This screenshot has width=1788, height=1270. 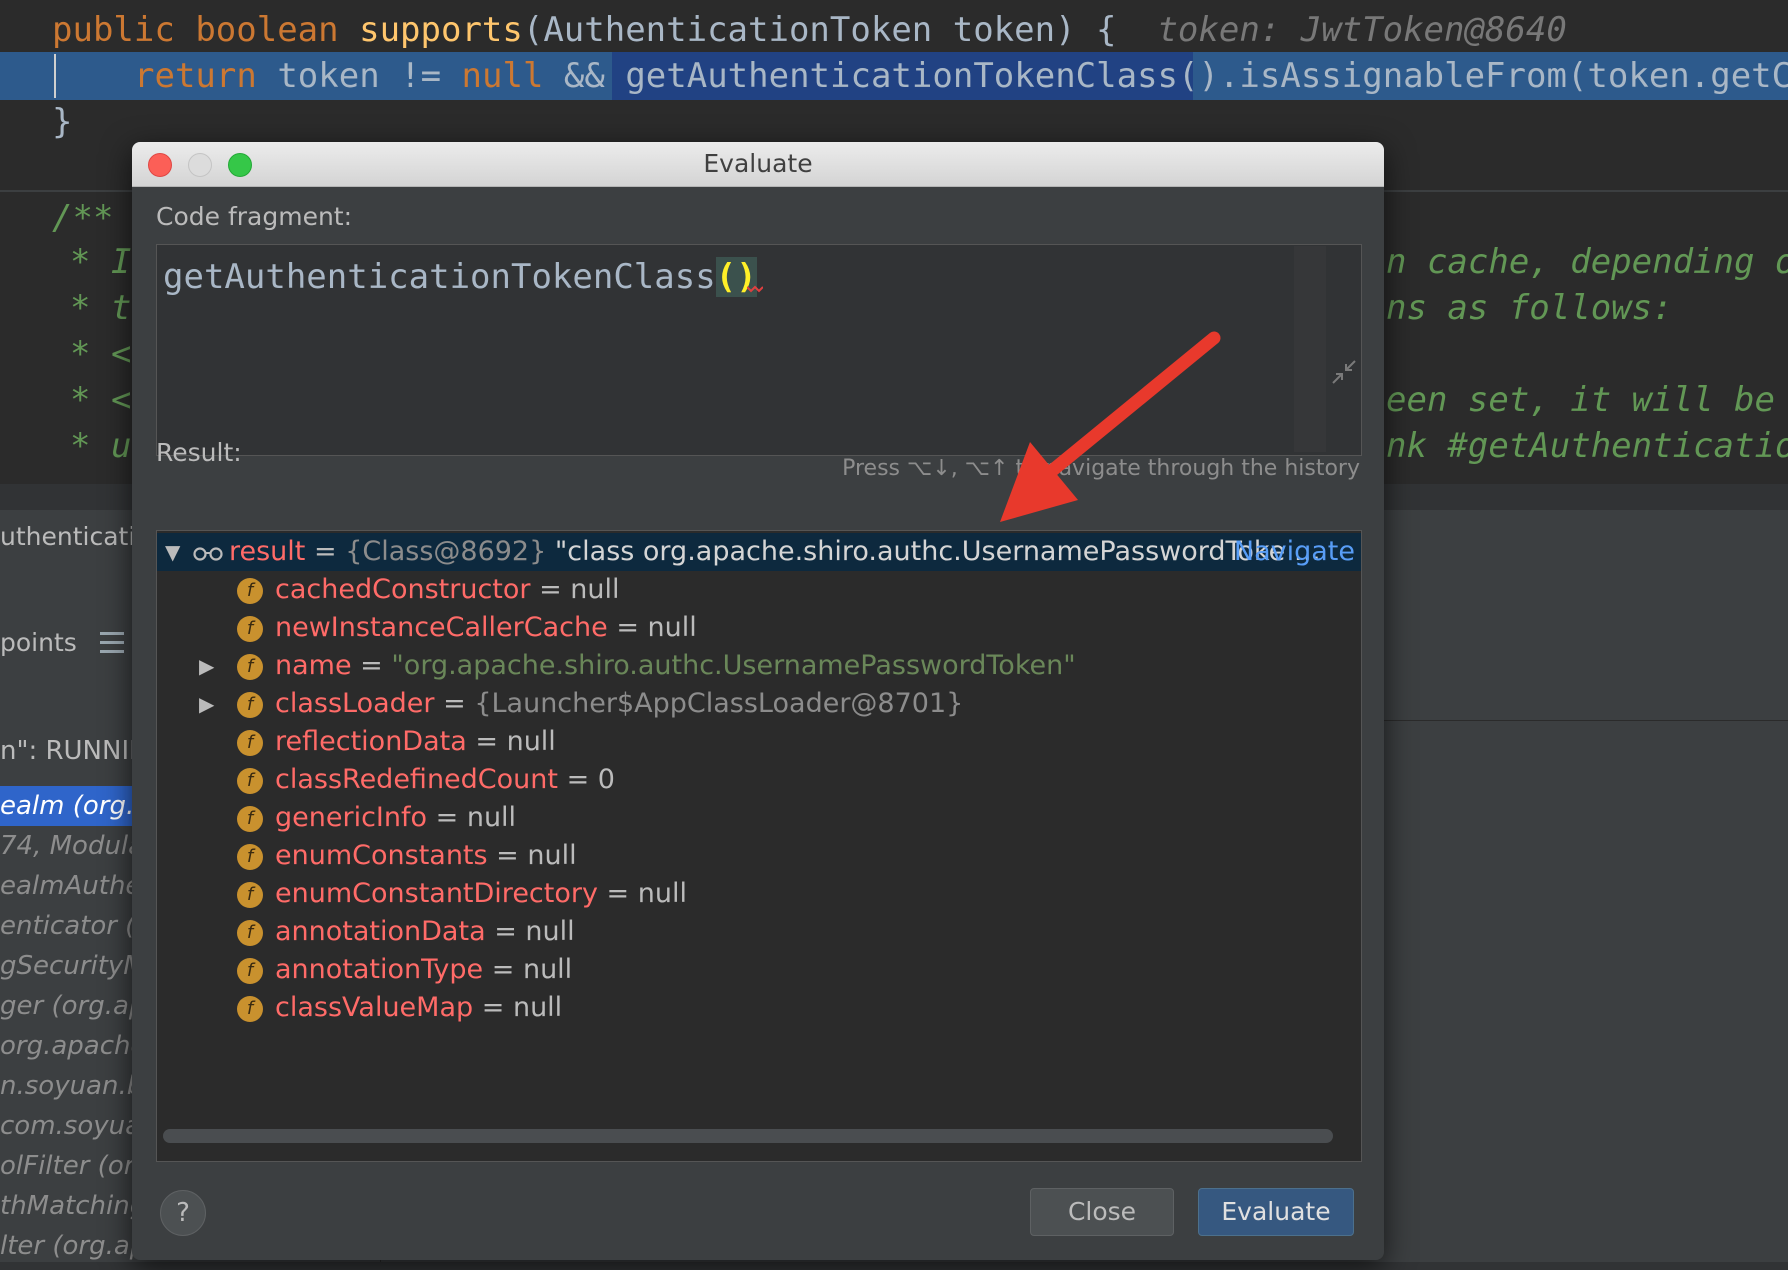 I want to click on result-equals: =, so click(x=325, y=551).